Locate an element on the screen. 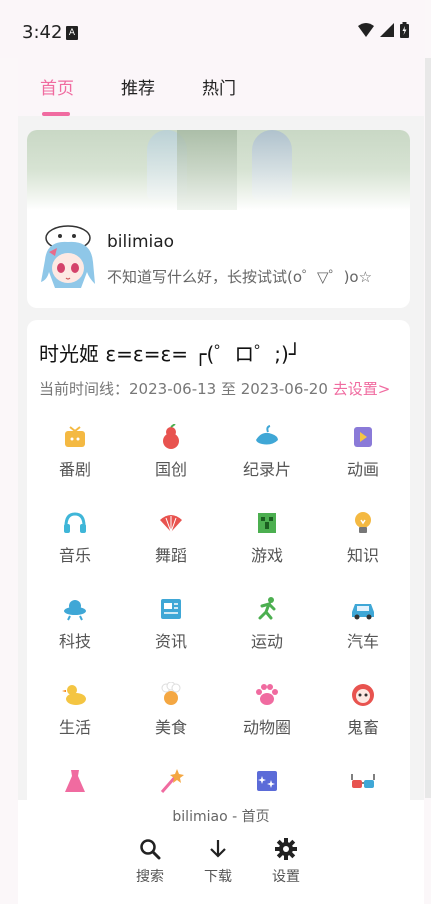 This screenshot has width=431, height=904. category-item: 番剧 is located at coordinates (75, 459).